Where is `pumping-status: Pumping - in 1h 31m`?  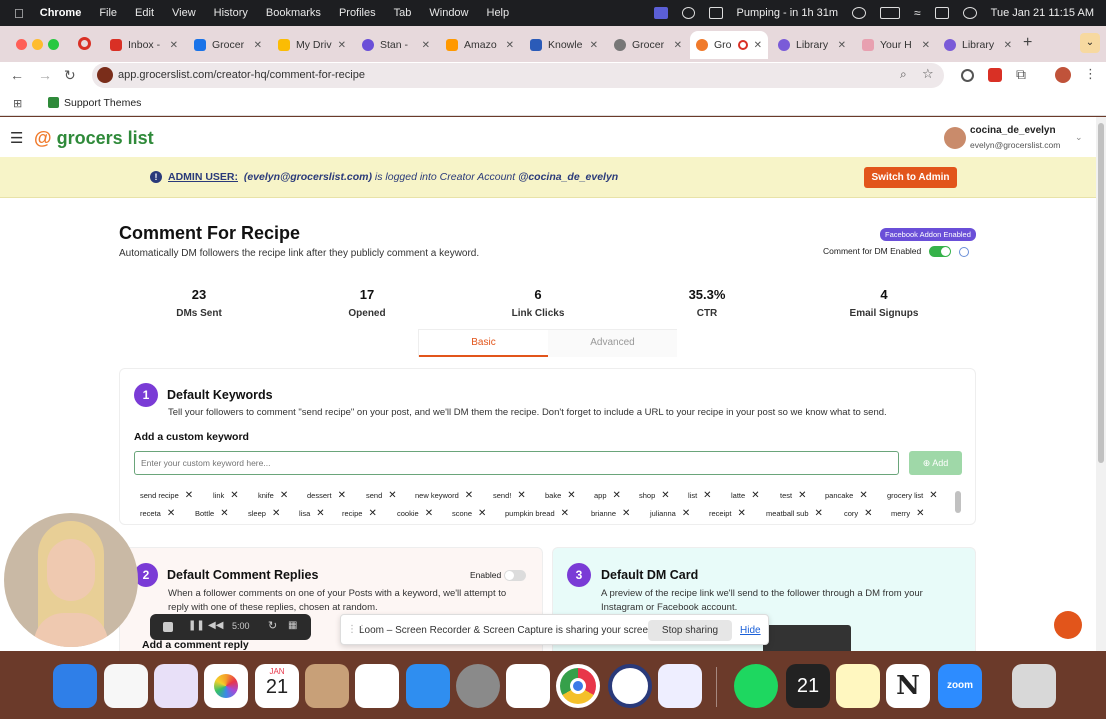 pumping-status: Pumping - in 1h 31m is located at coordinates (788, 13).